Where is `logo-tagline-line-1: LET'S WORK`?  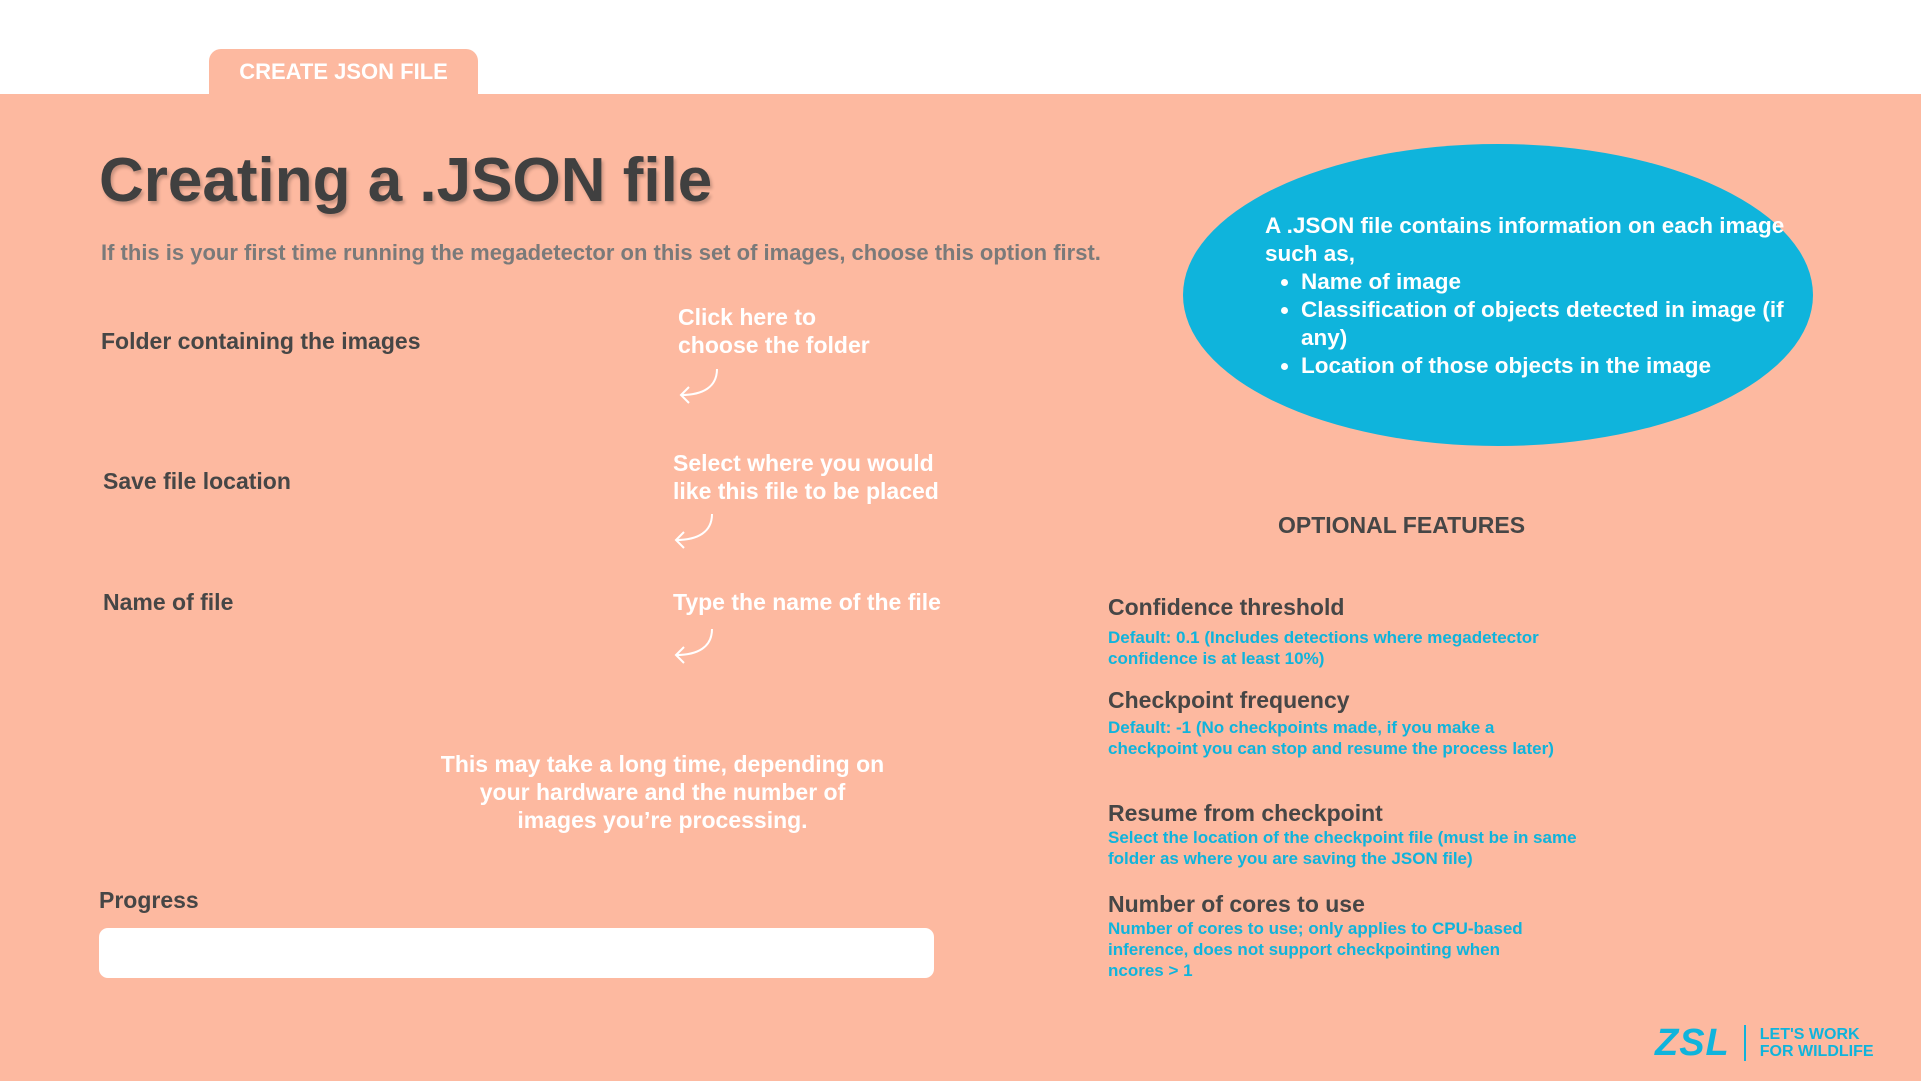 logo-tagline-line-1: LET'S WORK is located at coordinates (1809, 1034).